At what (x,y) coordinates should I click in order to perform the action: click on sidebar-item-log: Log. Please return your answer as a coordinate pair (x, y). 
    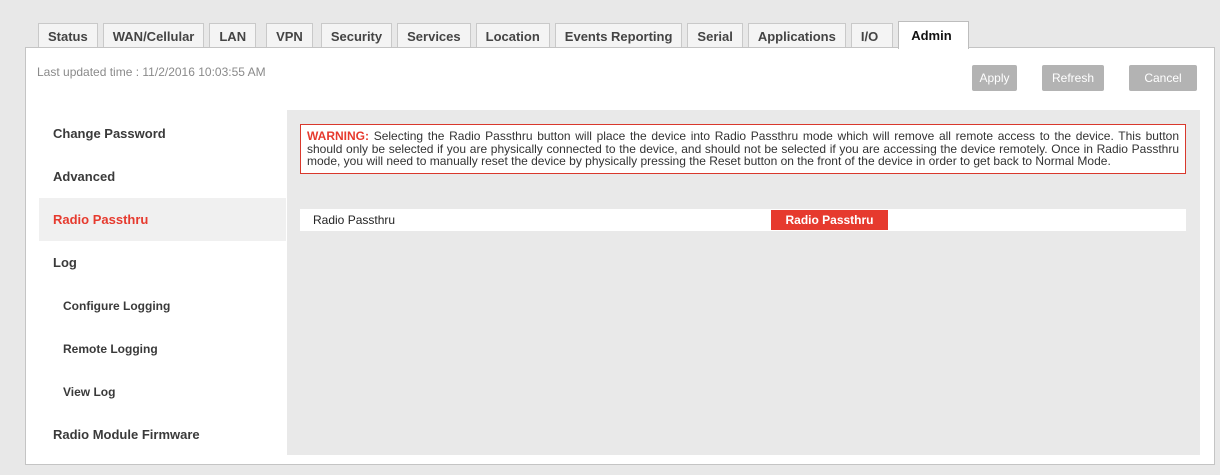
    Looking at the image, I should click on (162, 262).